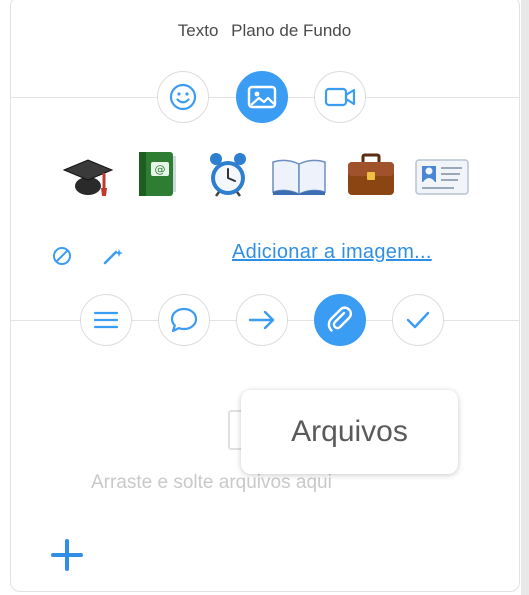 The image size is (529, 595). Describe the element at coordinates (67, 555) in the screenshot. I see `add-plus-icon` at that location.